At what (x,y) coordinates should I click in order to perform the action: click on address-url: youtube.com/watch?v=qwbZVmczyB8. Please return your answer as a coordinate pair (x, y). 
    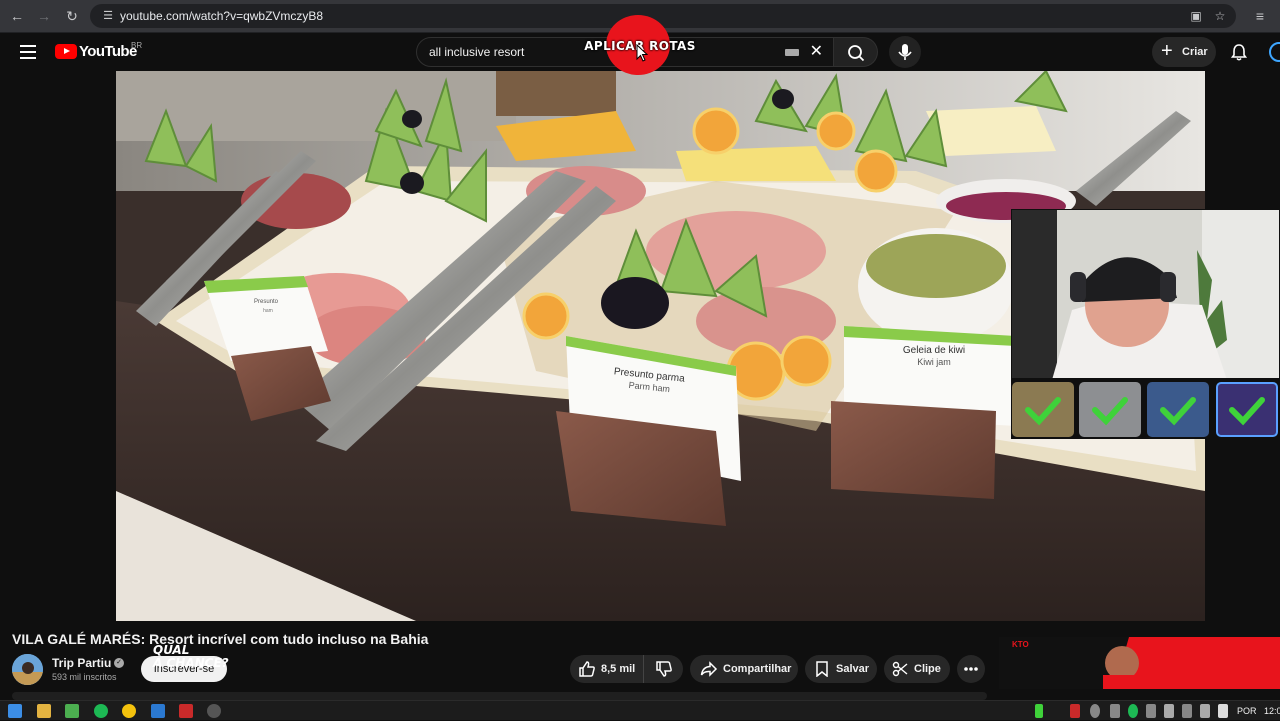
    Looking at the image, I should click on (221, 16).